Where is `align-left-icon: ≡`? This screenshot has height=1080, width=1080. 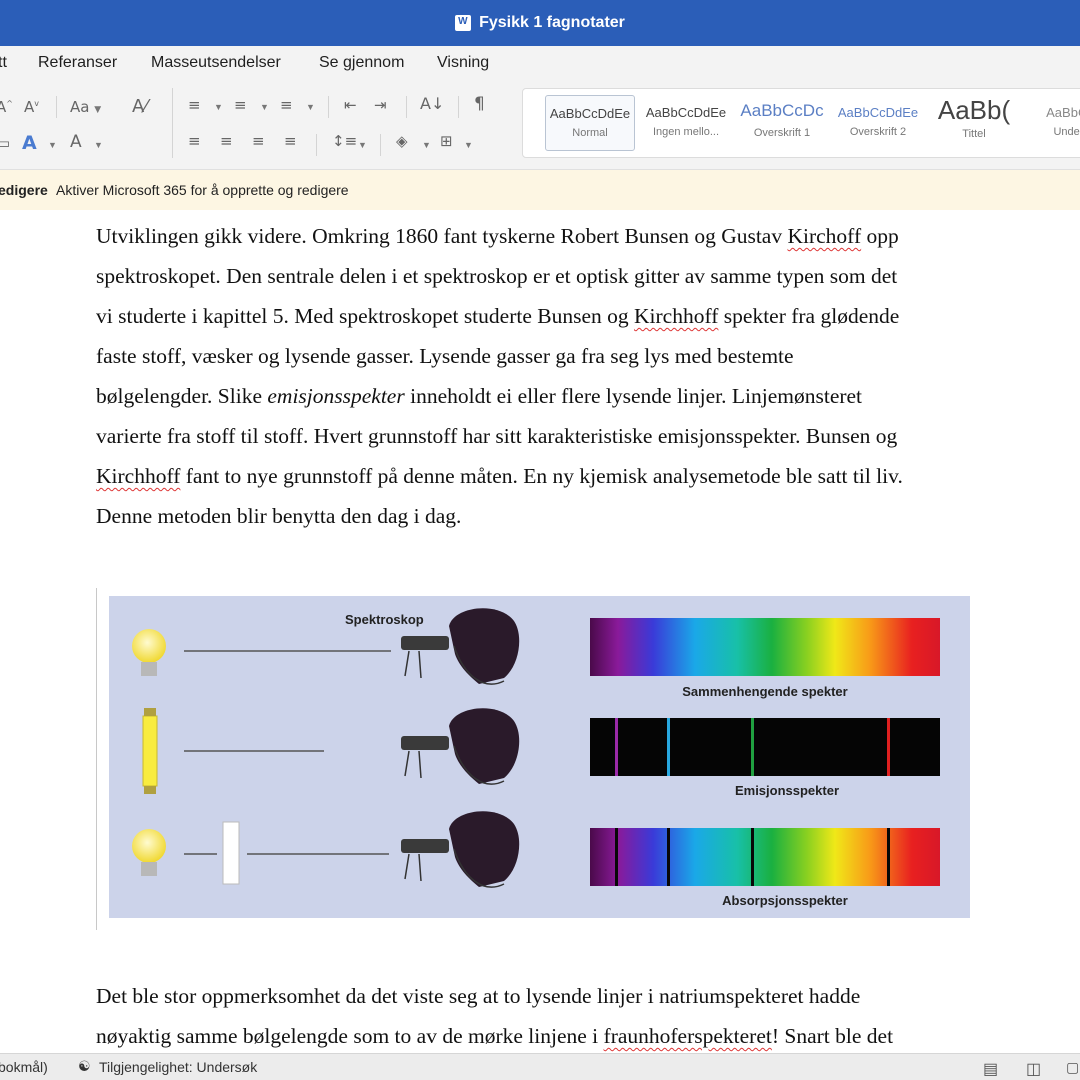
align-left-icon: ≡ is located at coordinates (194, 141).